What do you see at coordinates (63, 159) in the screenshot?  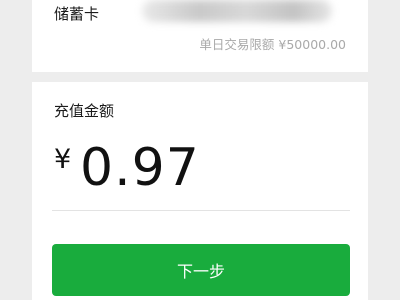 I see `currency-symbol: ¥` at bounding box center [63, 159].